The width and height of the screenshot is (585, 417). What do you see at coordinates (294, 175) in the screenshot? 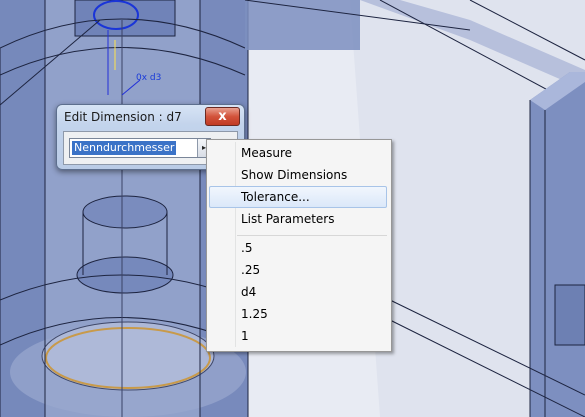
I see `menu-item-label: Show Dimensions` at bounding box center [294, 175].